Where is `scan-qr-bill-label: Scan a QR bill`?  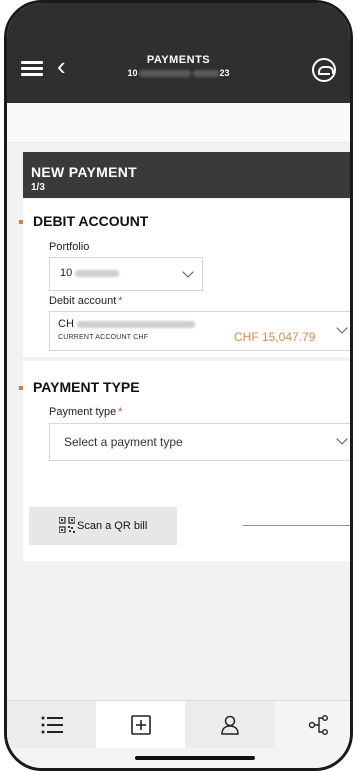 scan-qr-bill-label: Scan a QR bill is located at coordinates (112, 526).